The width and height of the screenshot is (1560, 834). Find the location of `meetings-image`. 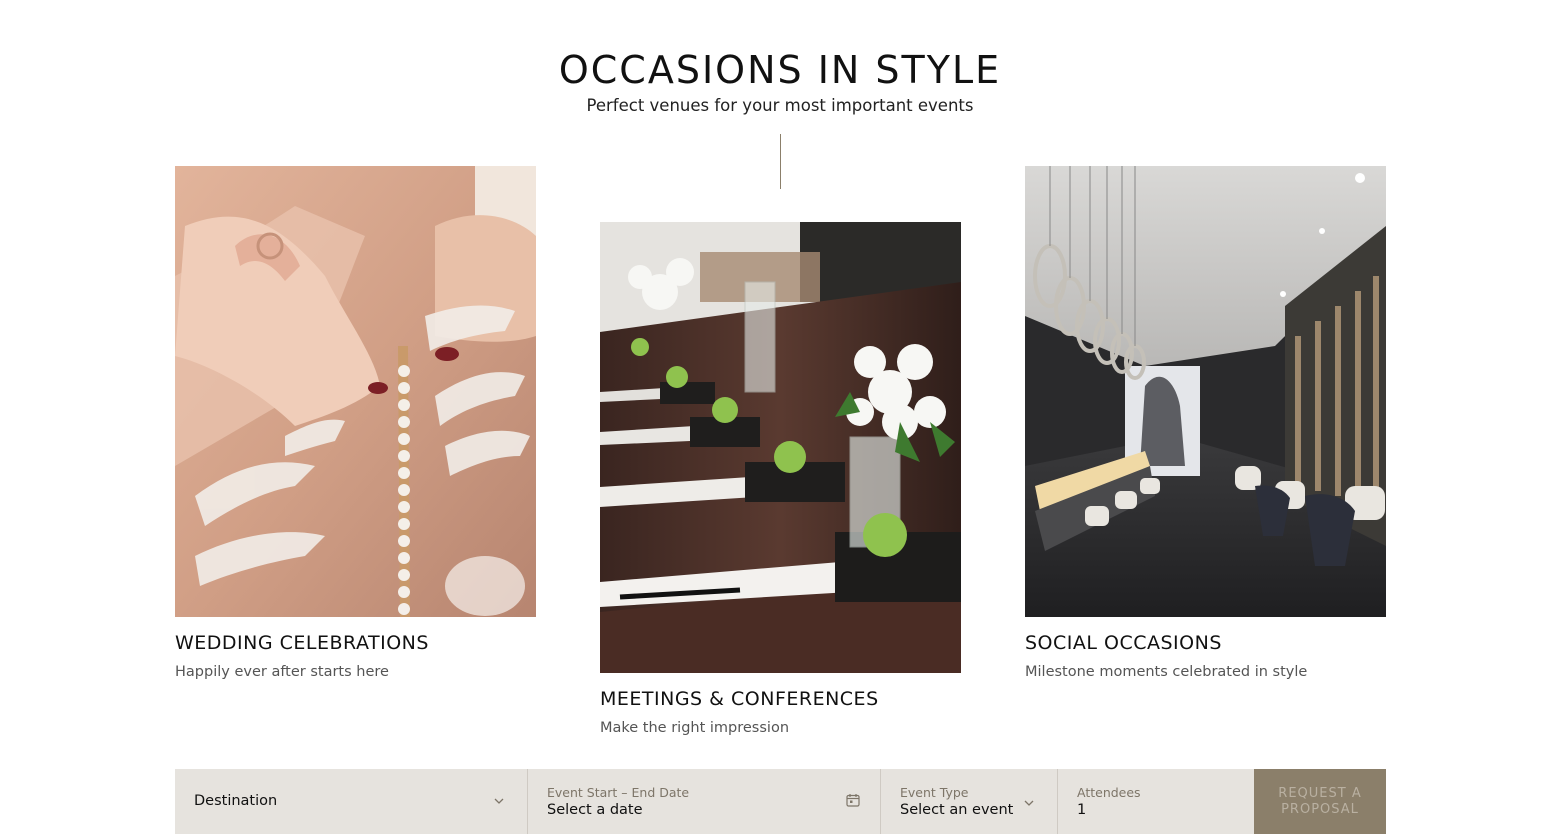

meetings-image is located at coordinates (780, 447).